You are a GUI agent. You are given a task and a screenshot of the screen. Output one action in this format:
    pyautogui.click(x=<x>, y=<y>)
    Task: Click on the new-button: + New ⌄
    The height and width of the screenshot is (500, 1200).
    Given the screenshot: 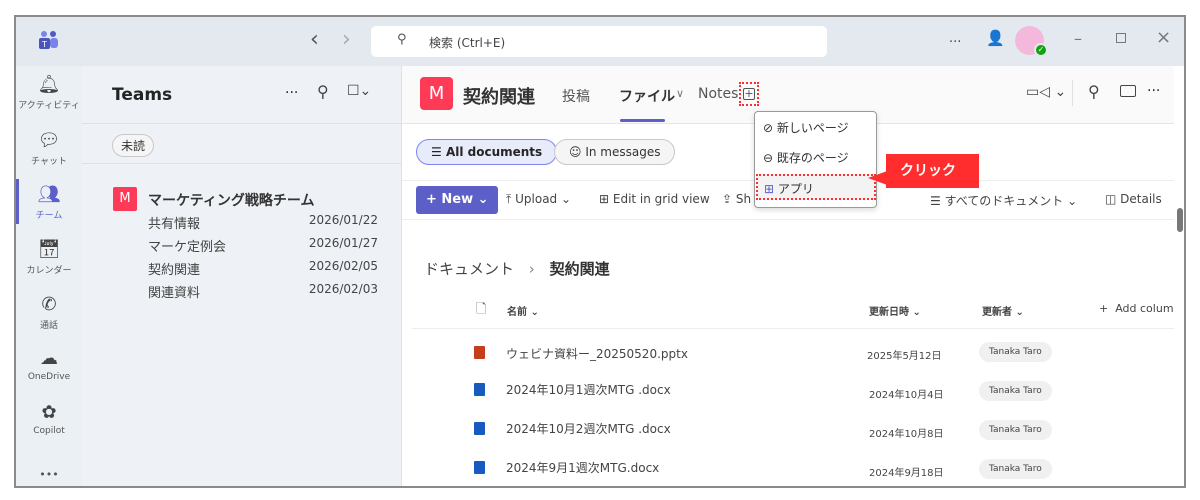 What is the action you would take?
    pyautogui.click(x=457, y=200)
    